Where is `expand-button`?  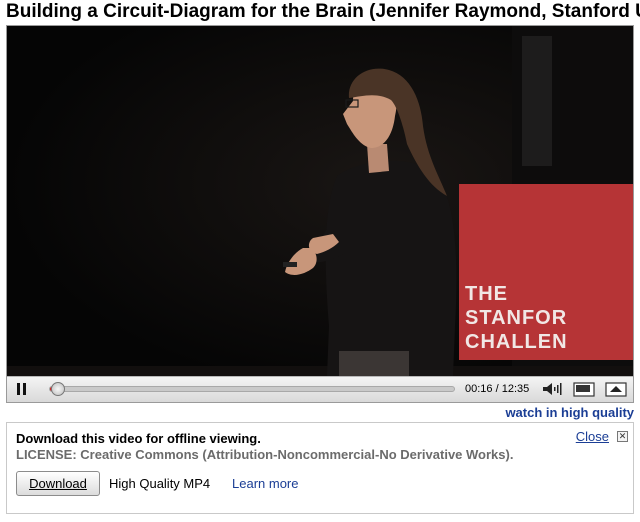
expand-button is located at coordinates (616, 389).